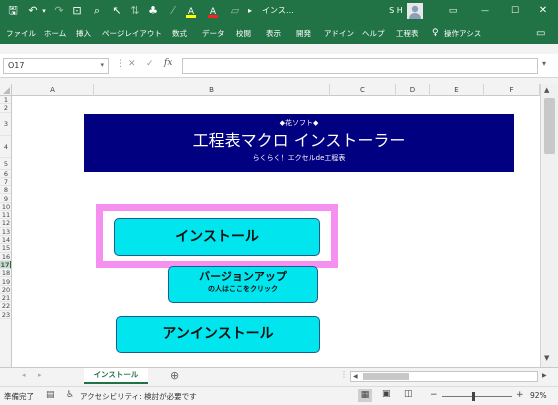  What do you see at coordinates (5, 174) in the screenshot?
I see `row-header-6: 6` at bounding box center [5, 174].